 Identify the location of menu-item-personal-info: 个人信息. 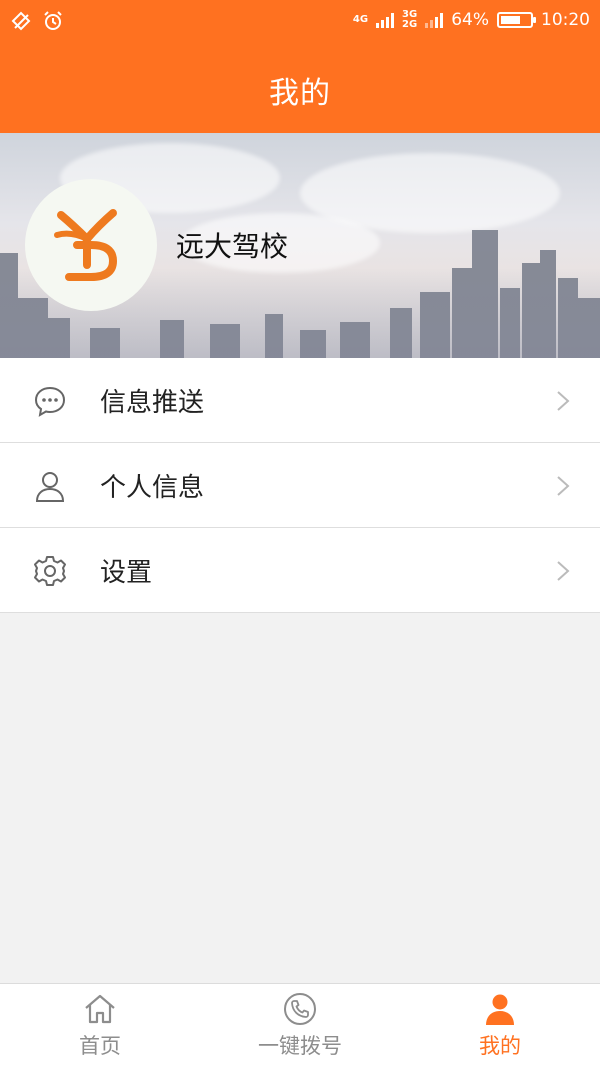
(300, 485).